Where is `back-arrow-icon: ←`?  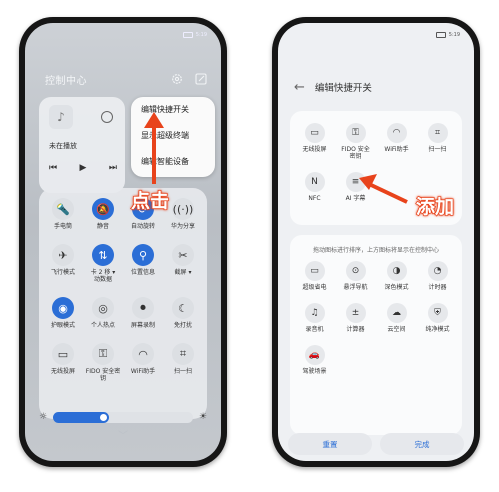
back-arrow-icon: ← is located at coordinates (299, 87).